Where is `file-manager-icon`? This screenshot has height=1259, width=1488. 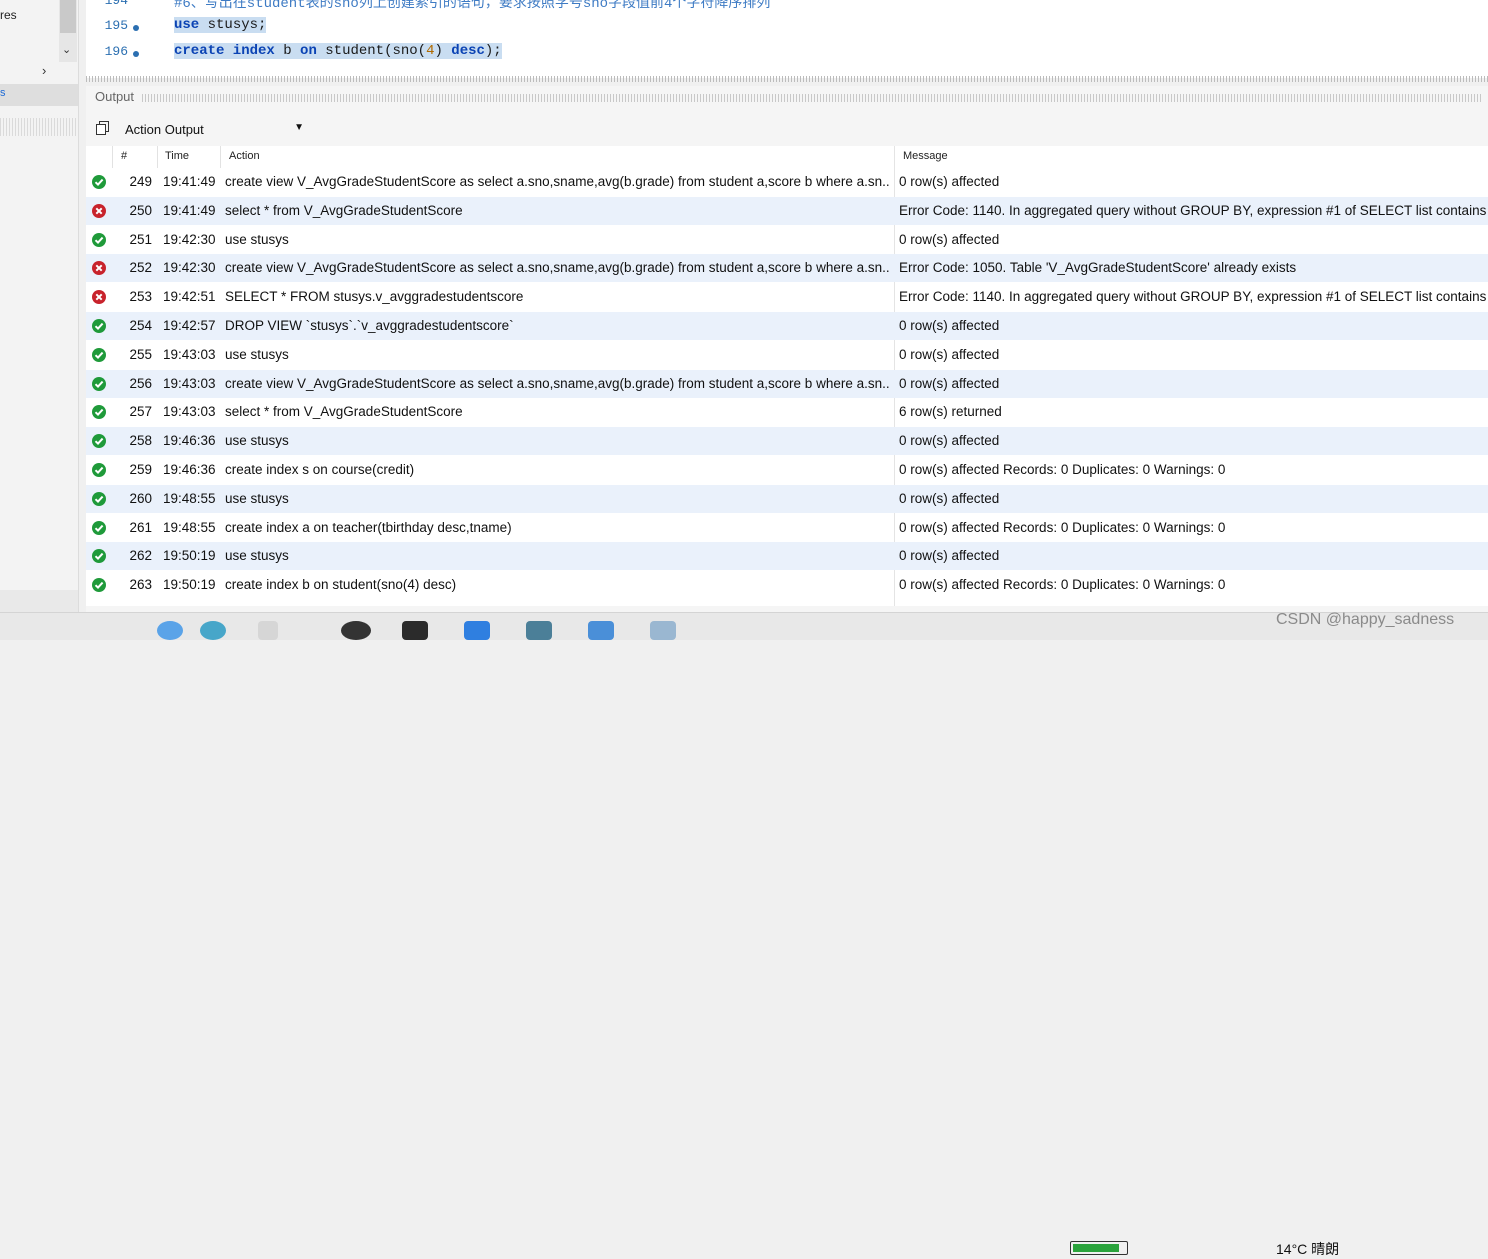 file-manager-icon is located at coordinates (268, 630).